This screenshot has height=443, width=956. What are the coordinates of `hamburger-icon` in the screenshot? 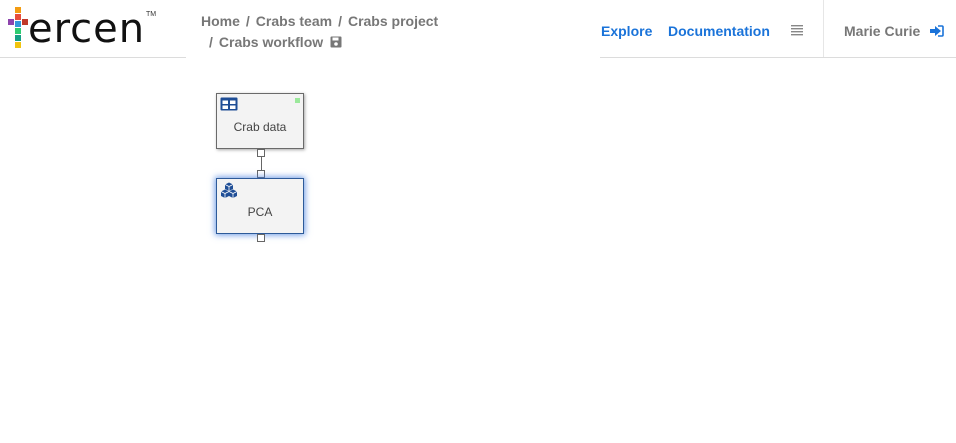 It's located at (797, 30).